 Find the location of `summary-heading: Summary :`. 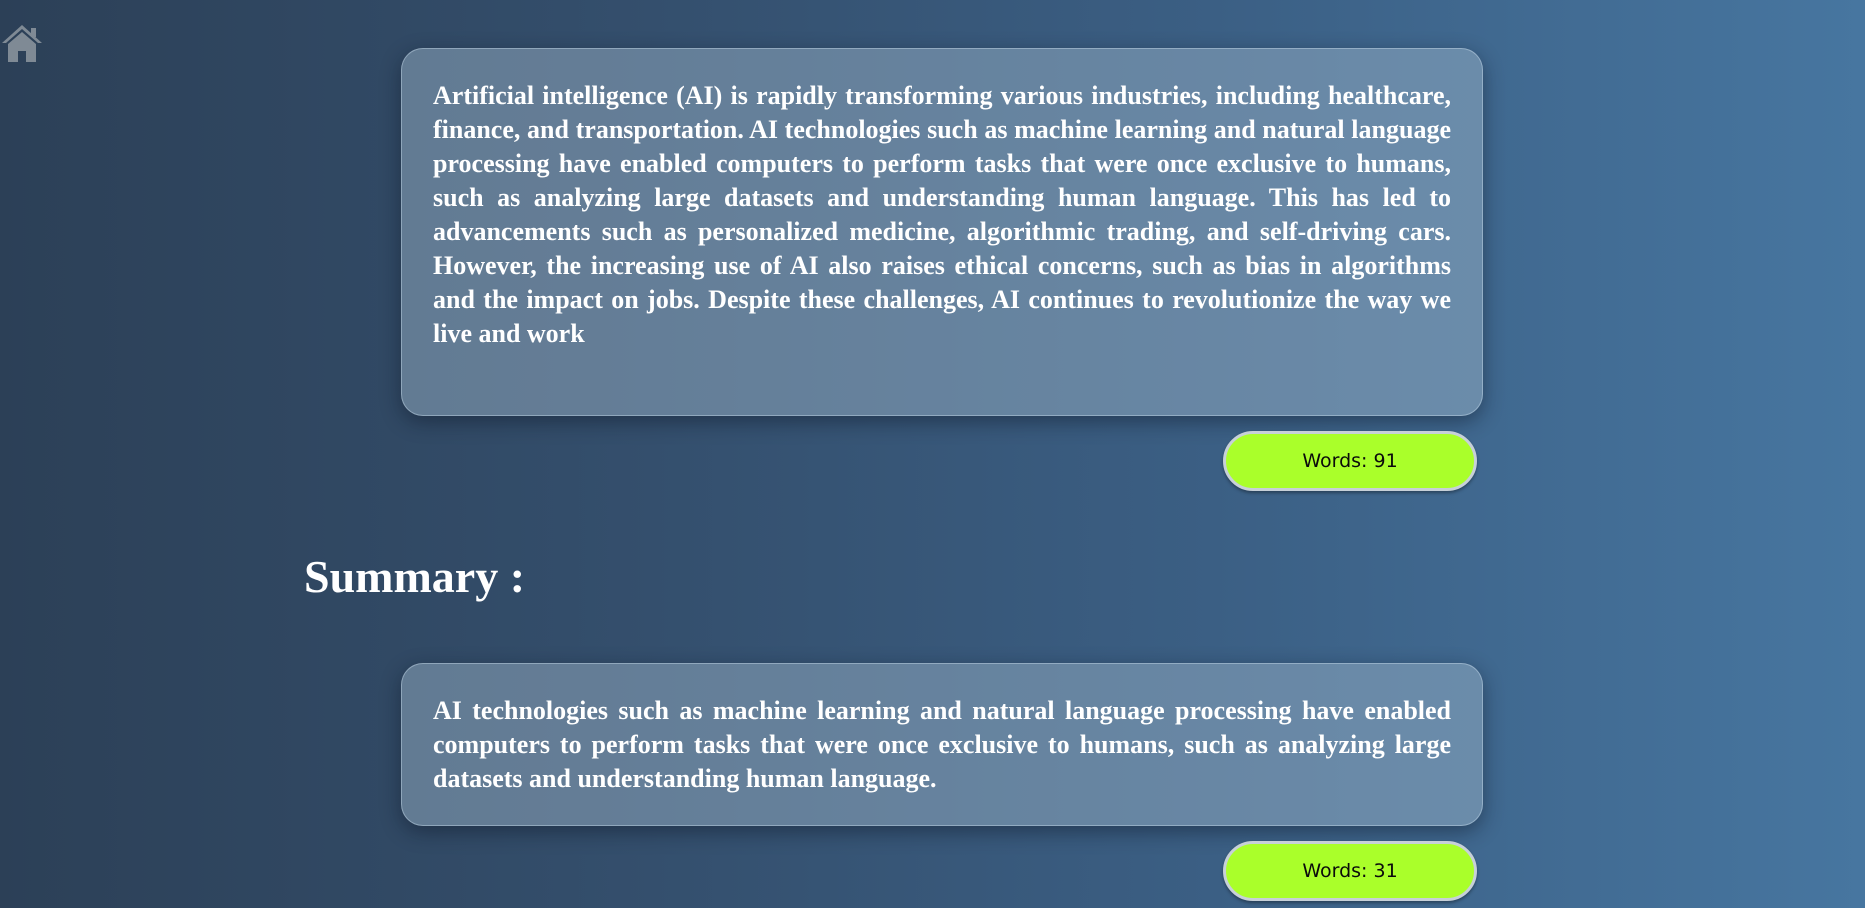

summary-heading: Summary : is located at coordinates (415, 576).